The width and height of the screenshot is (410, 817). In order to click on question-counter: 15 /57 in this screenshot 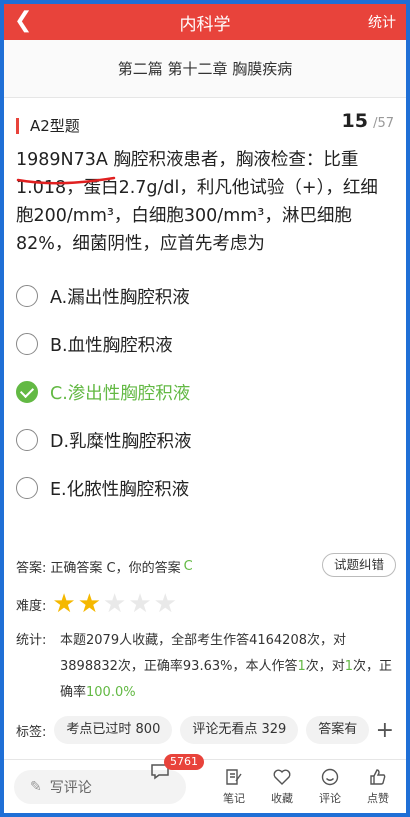, I will do `click(368, 121)`.